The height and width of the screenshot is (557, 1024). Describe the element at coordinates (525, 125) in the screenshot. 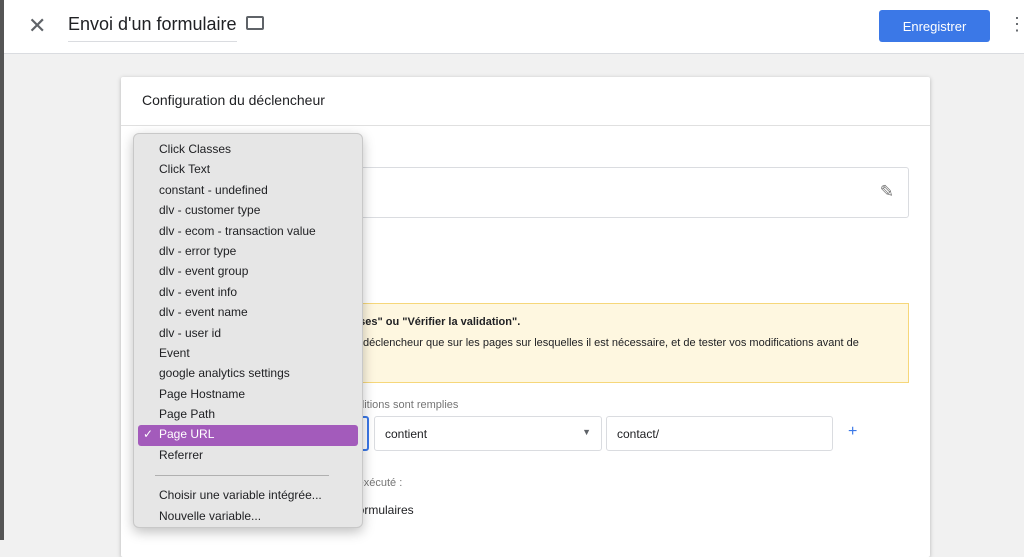

I see `divider` at that location.